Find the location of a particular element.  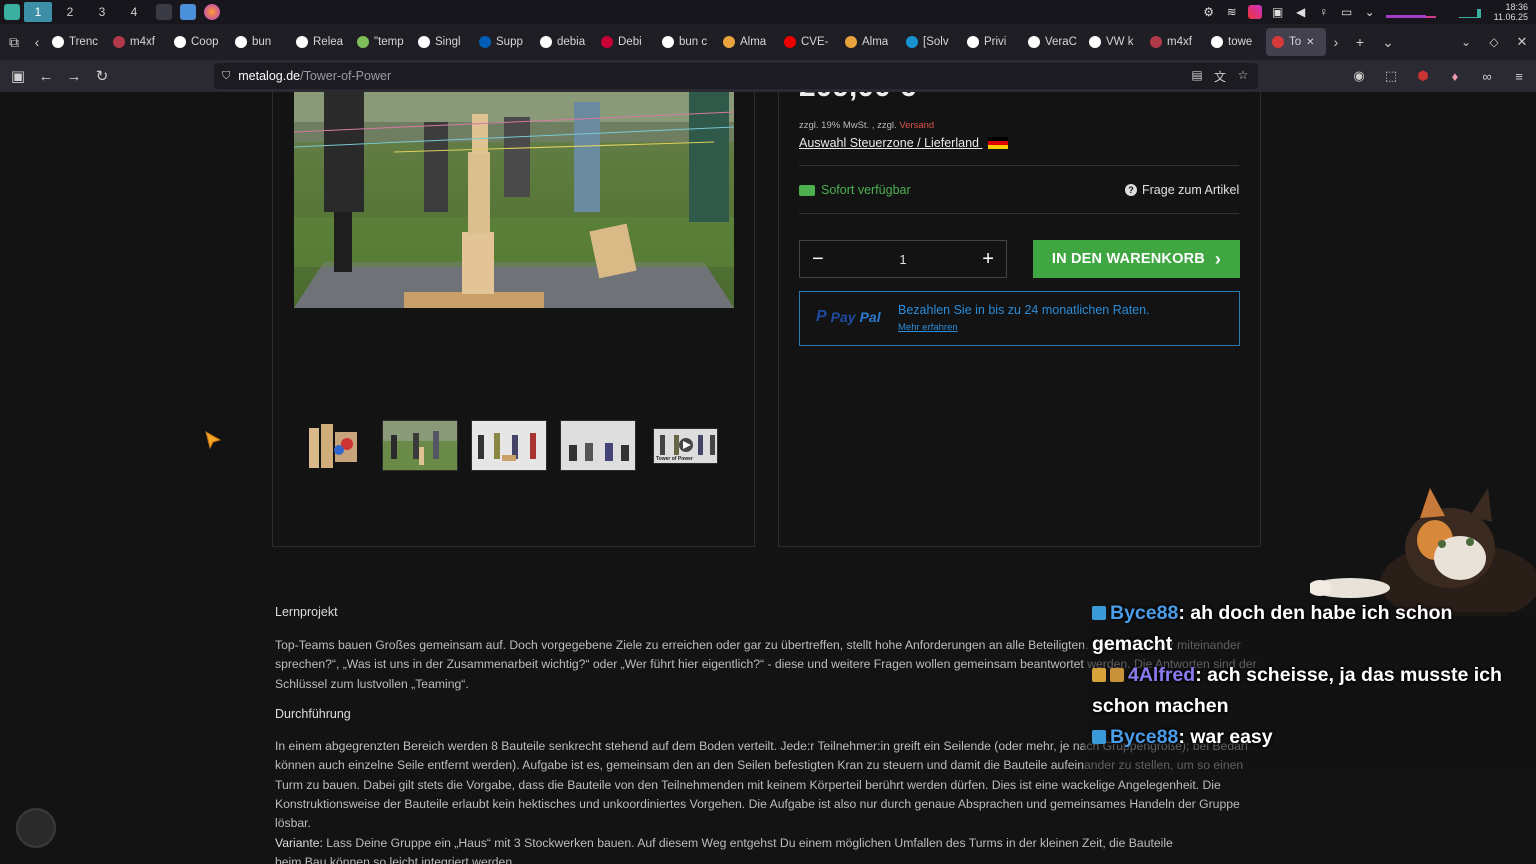

privilege-icon is located at coordinates (973, 42).